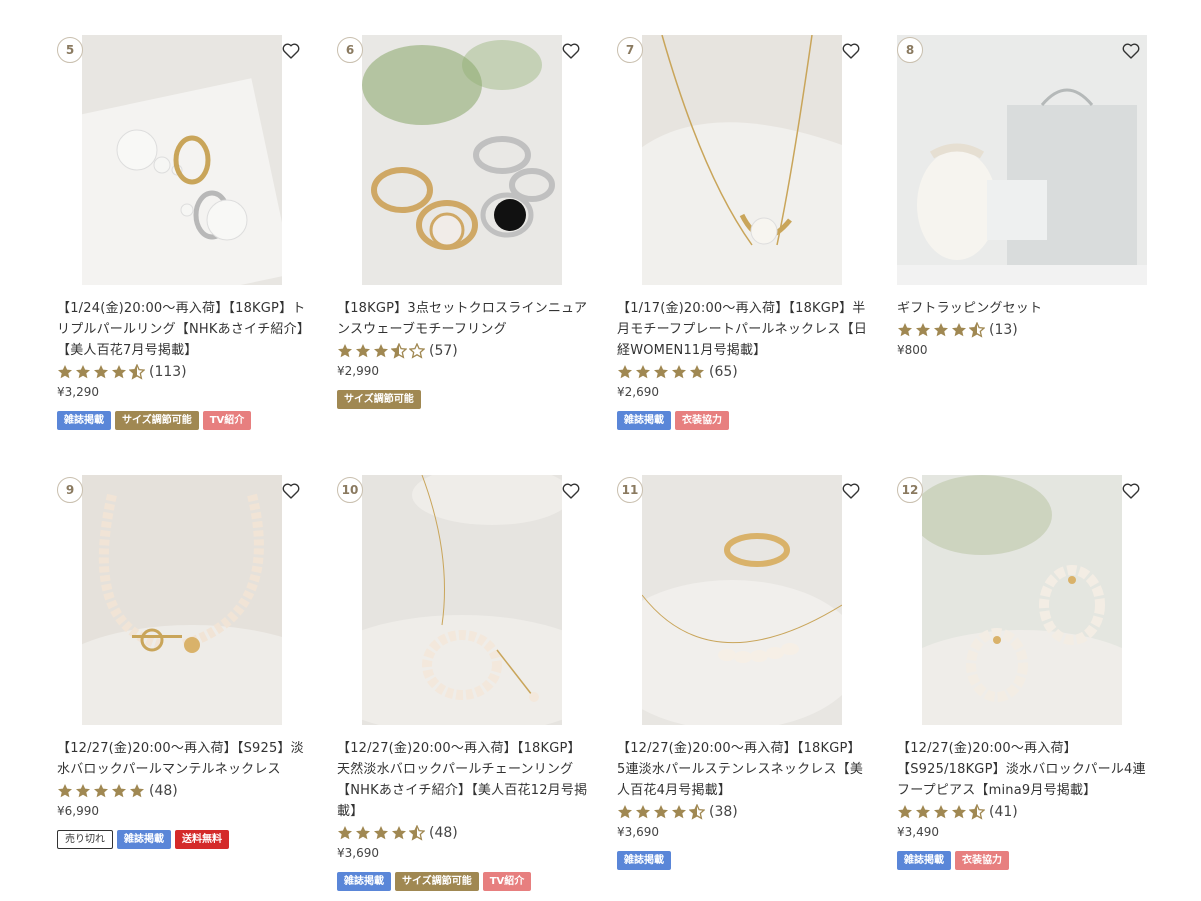  Describe the element at coordinates (168, 371) in the screenshot. I see `review-count: (113)` at that location.